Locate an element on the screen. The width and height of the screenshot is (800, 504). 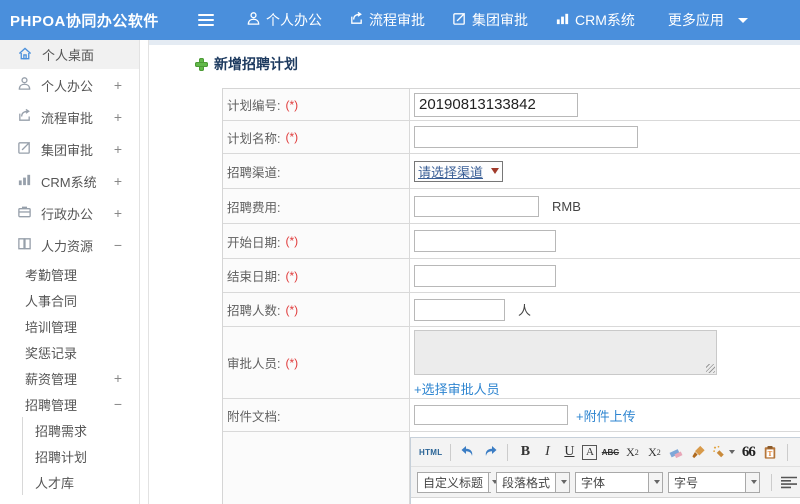
sidebar-item-crm: CRM系统 + is located at coordinates (69, 181).